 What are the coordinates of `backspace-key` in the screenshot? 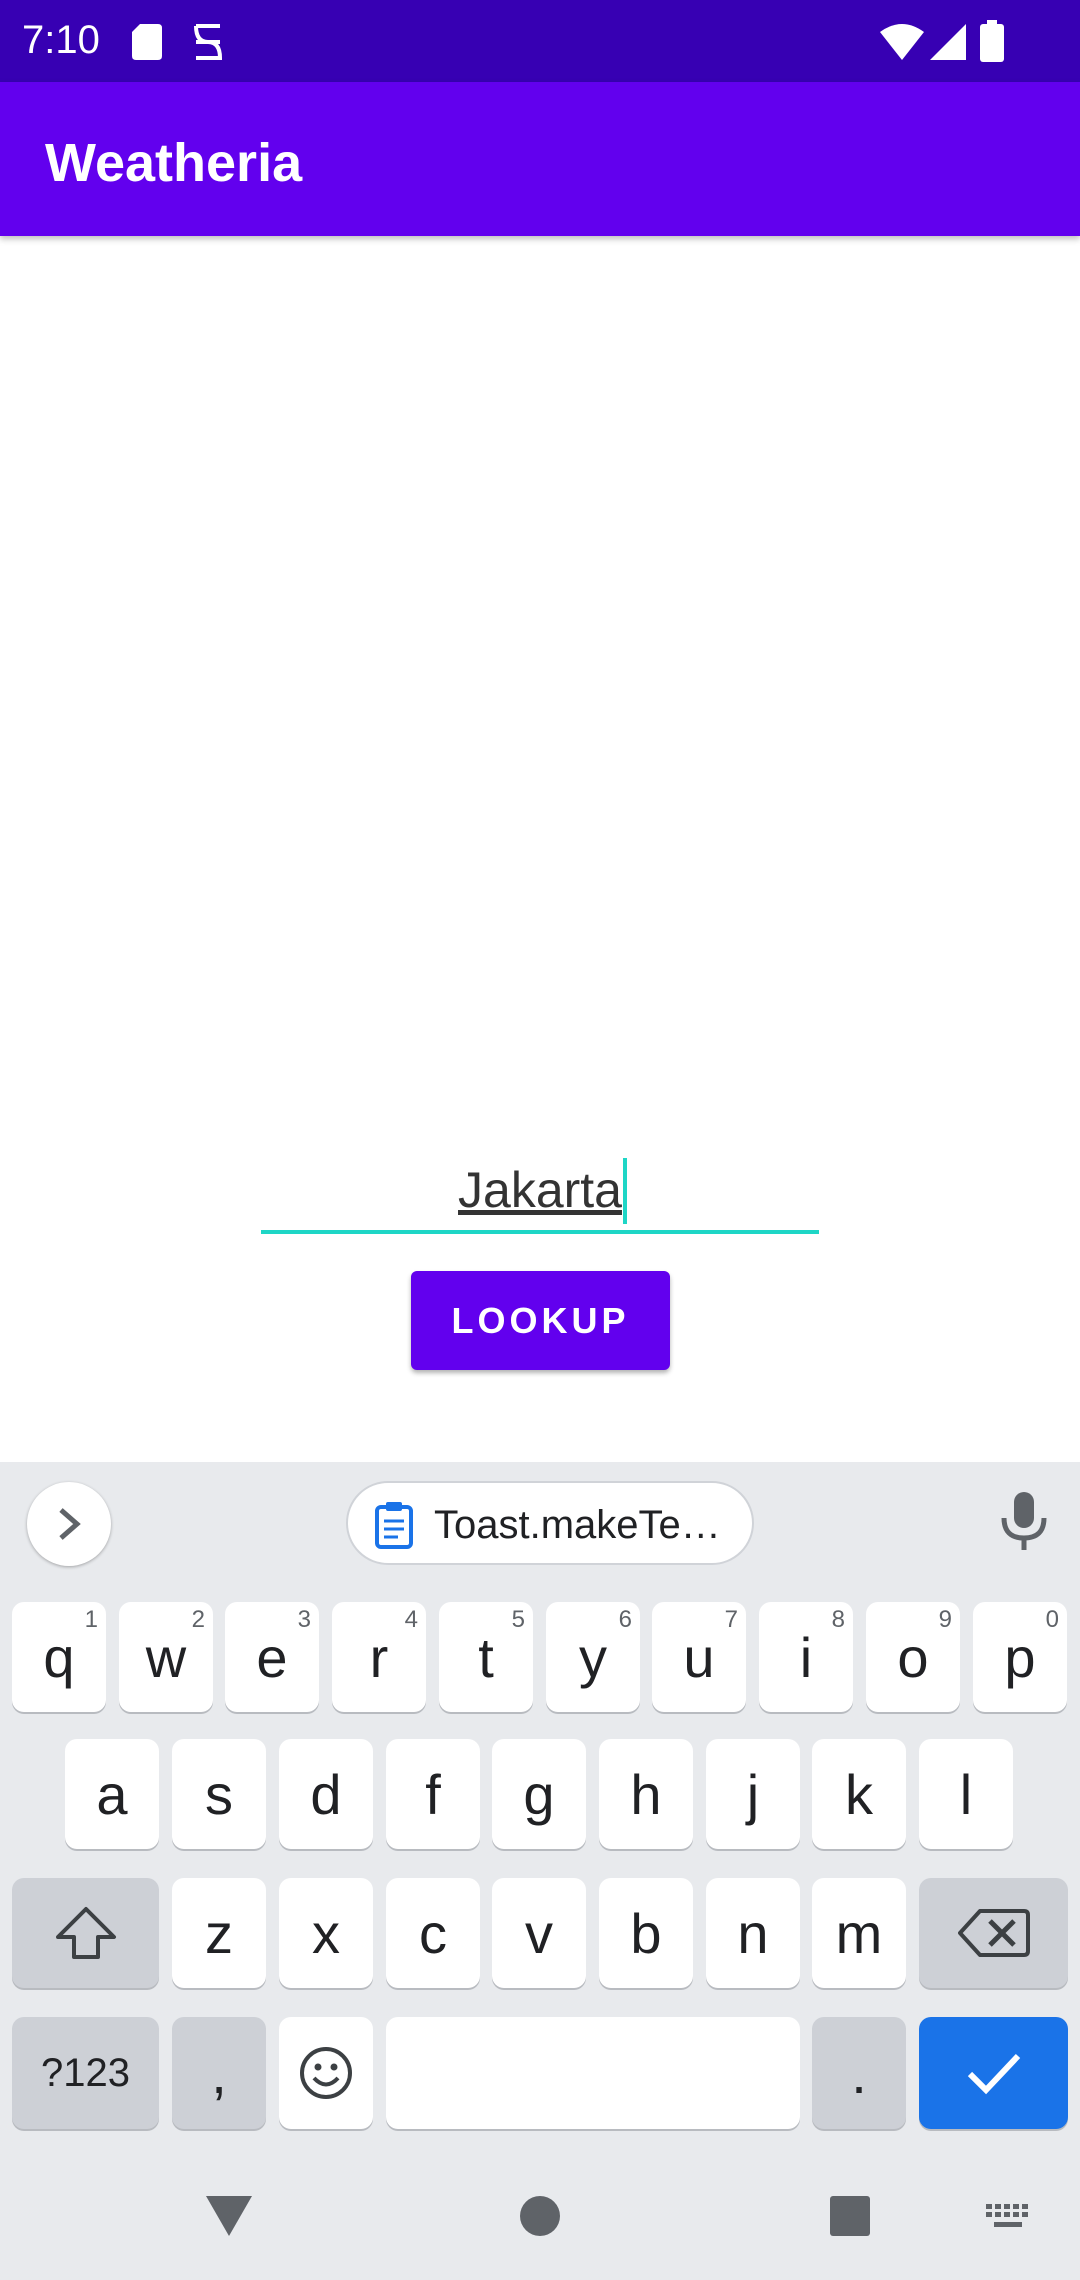 It's located at (993, 1933).